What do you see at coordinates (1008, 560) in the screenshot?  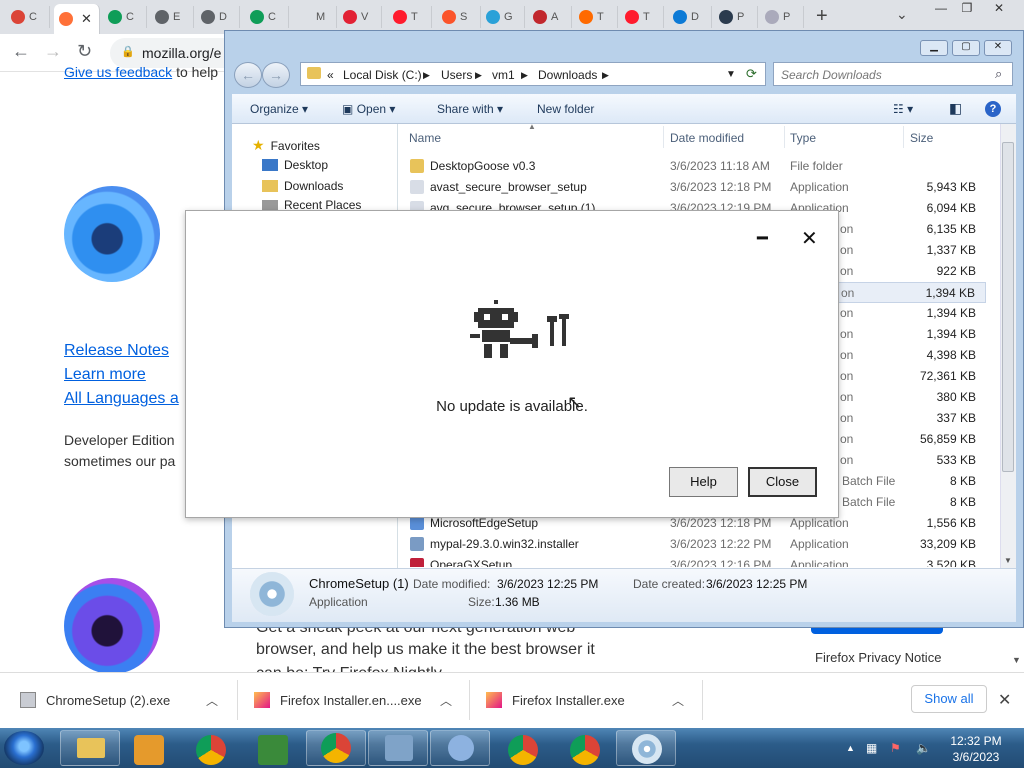 I see `scroll-down-arrow-icon: ▼` at bounding box center [1008, 560].